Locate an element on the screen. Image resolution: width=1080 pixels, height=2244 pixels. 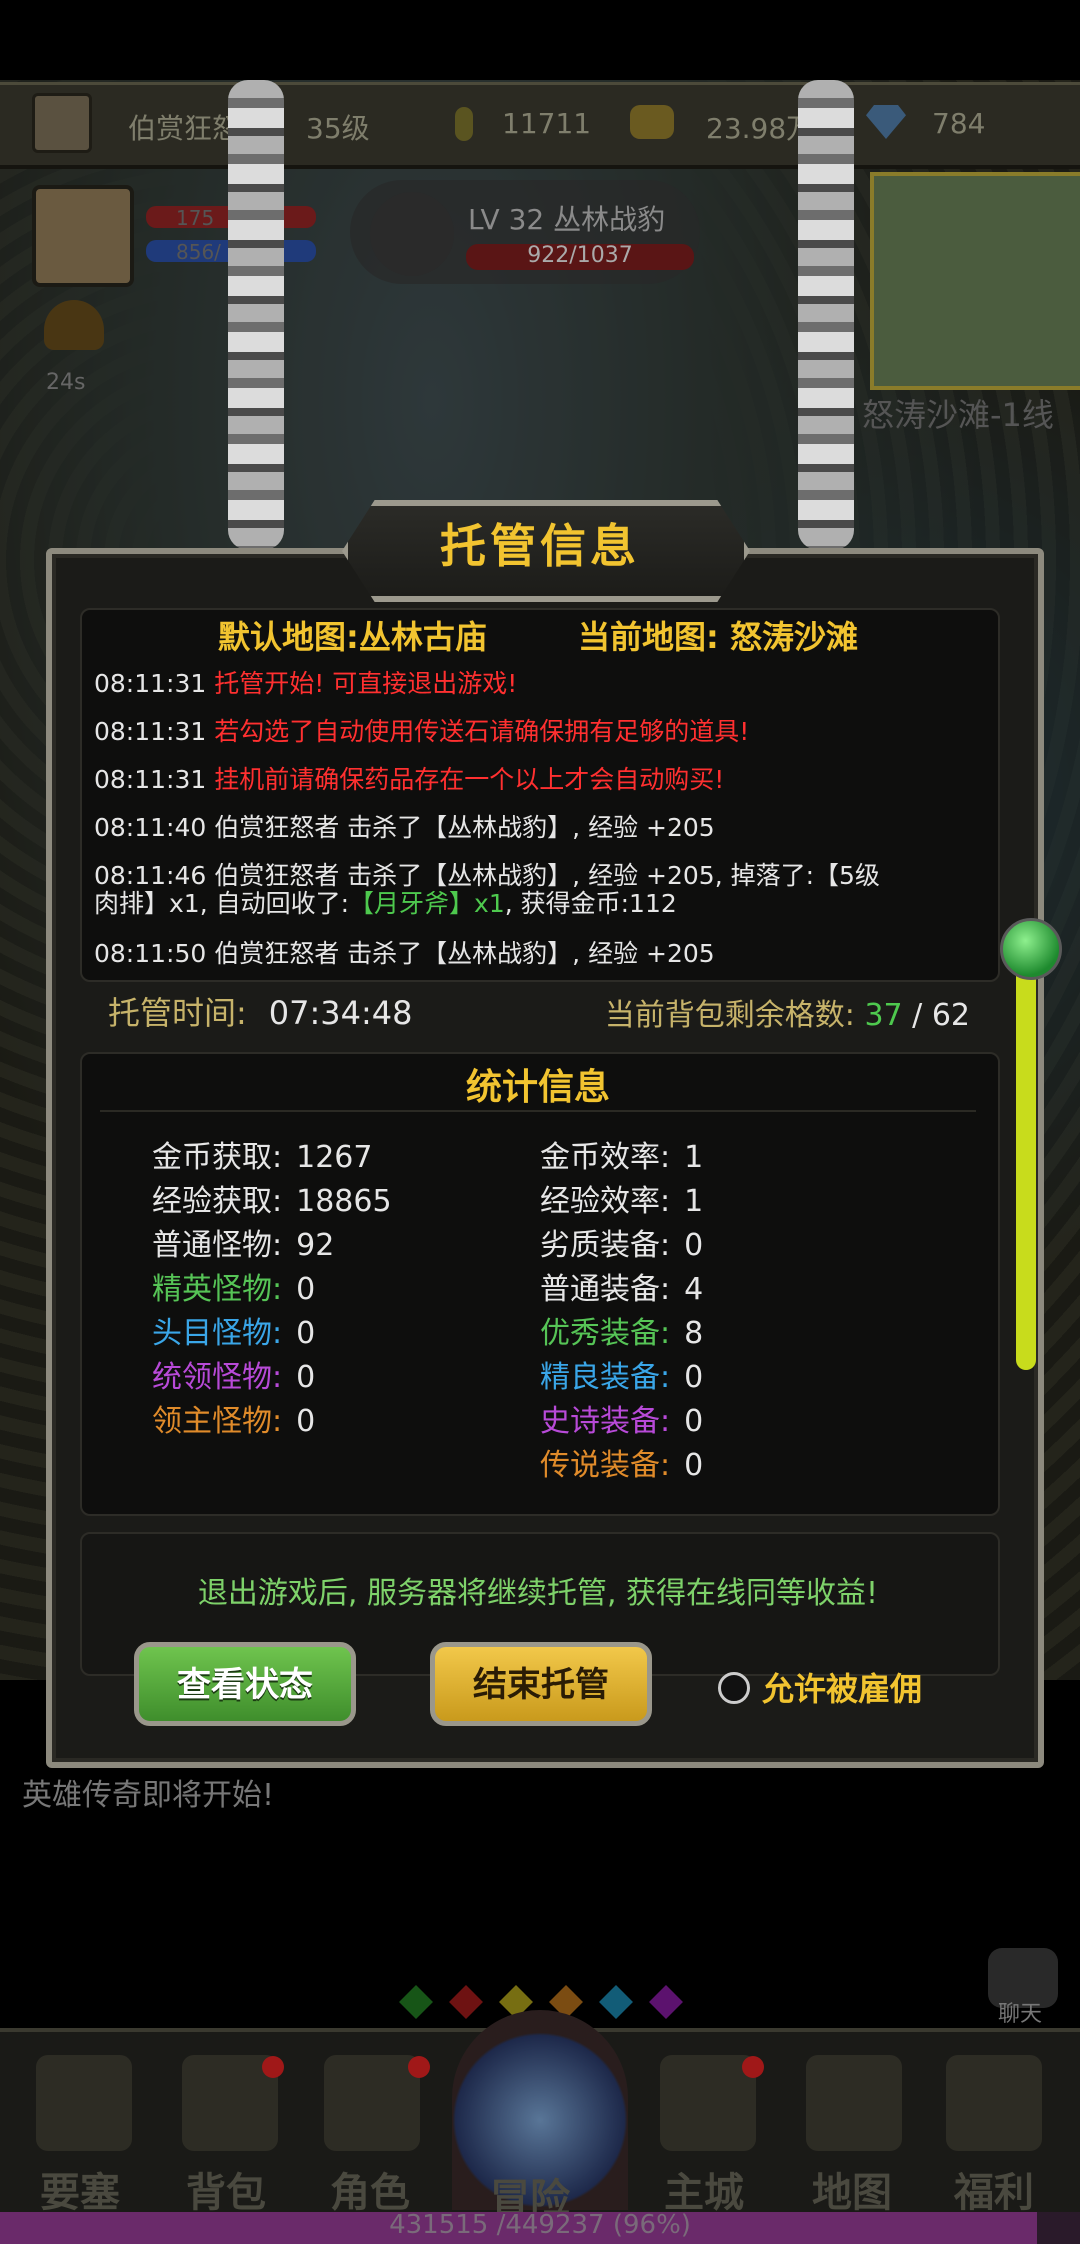
stats-divider is located at coordinates (538, 1111).